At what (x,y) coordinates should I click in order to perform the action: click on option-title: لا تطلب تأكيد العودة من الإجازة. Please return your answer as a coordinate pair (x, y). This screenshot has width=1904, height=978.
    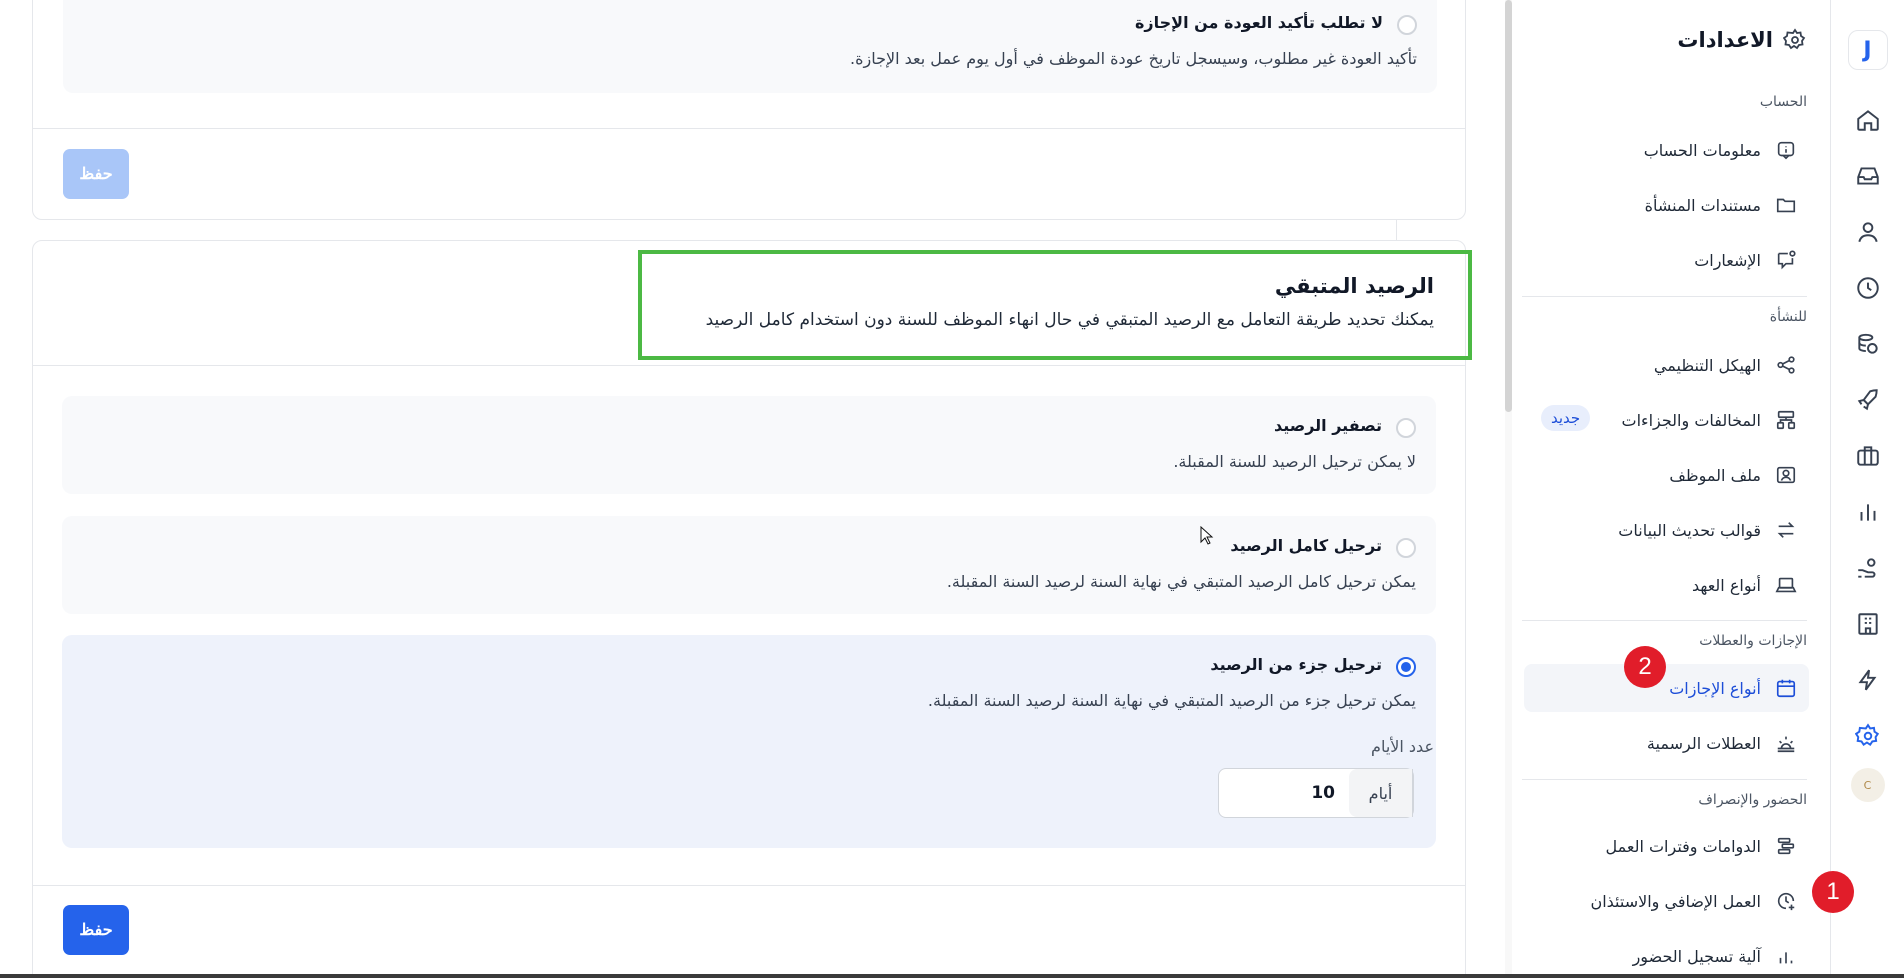
    Looking at the image, I should click on (1258, 22).